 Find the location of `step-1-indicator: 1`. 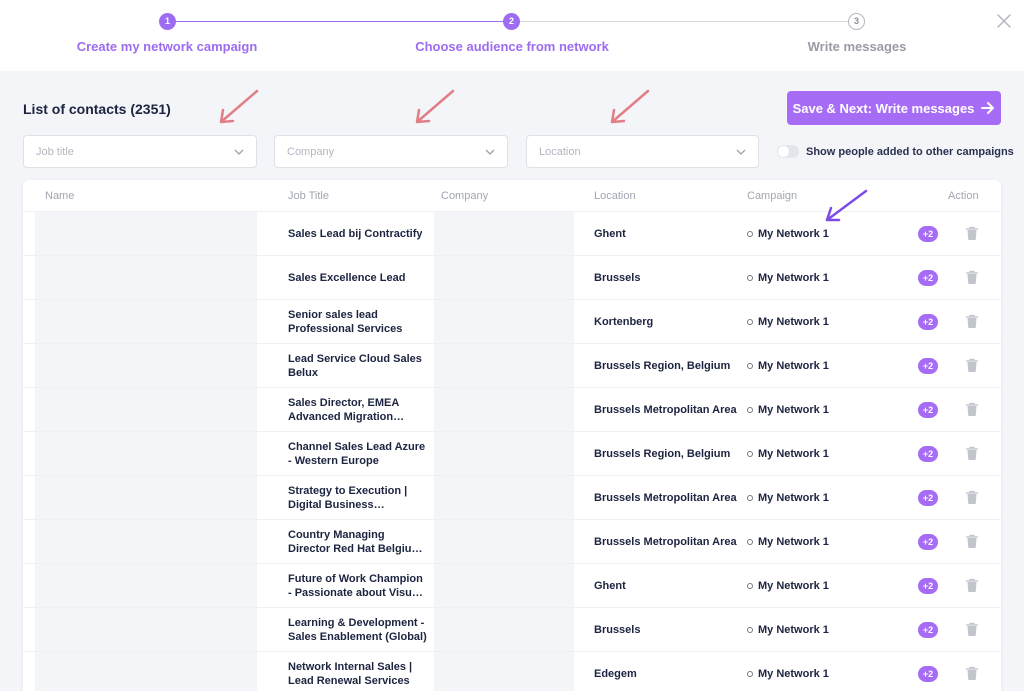

step-1-indicator: 1 is located at coordinates (167, 21).